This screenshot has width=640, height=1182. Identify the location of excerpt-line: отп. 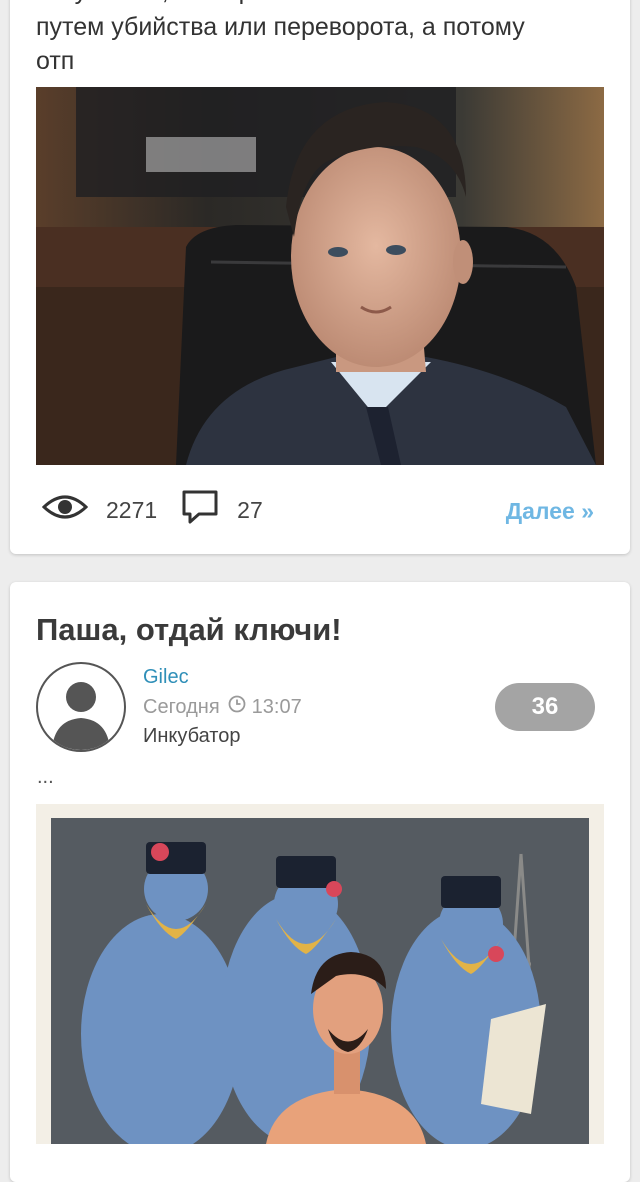
(55, 61).